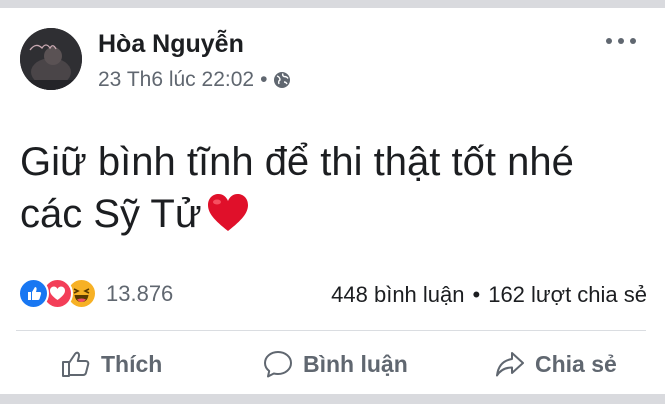 The width and height of the screenshot is (665, 404). What do you see at coordinates (510, 364) in the screenshot?
I see `share-icon` at bounding box center [510, 364].